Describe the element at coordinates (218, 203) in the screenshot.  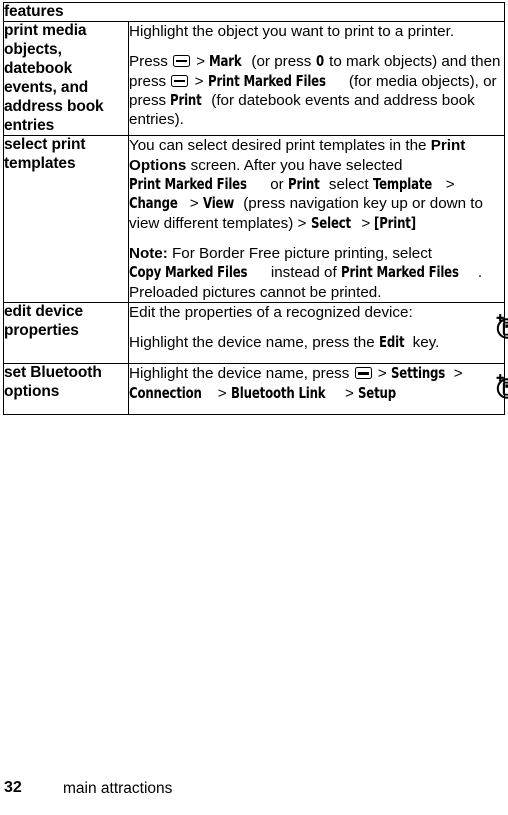
I see `ui-term: View` at that location.